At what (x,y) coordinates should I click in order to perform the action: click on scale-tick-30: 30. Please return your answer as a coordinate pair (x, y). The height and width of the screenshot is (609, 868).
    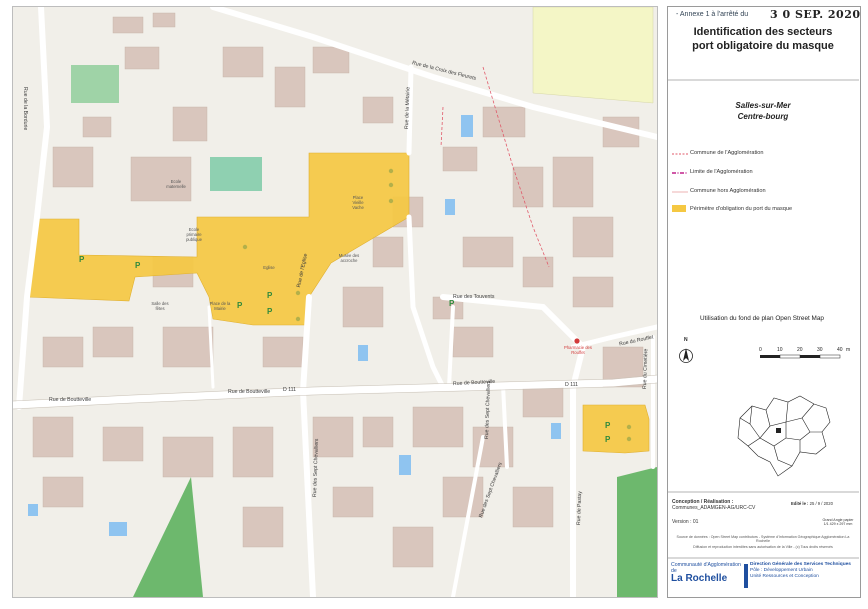
    Looking at the image, I should click on (820, 350).